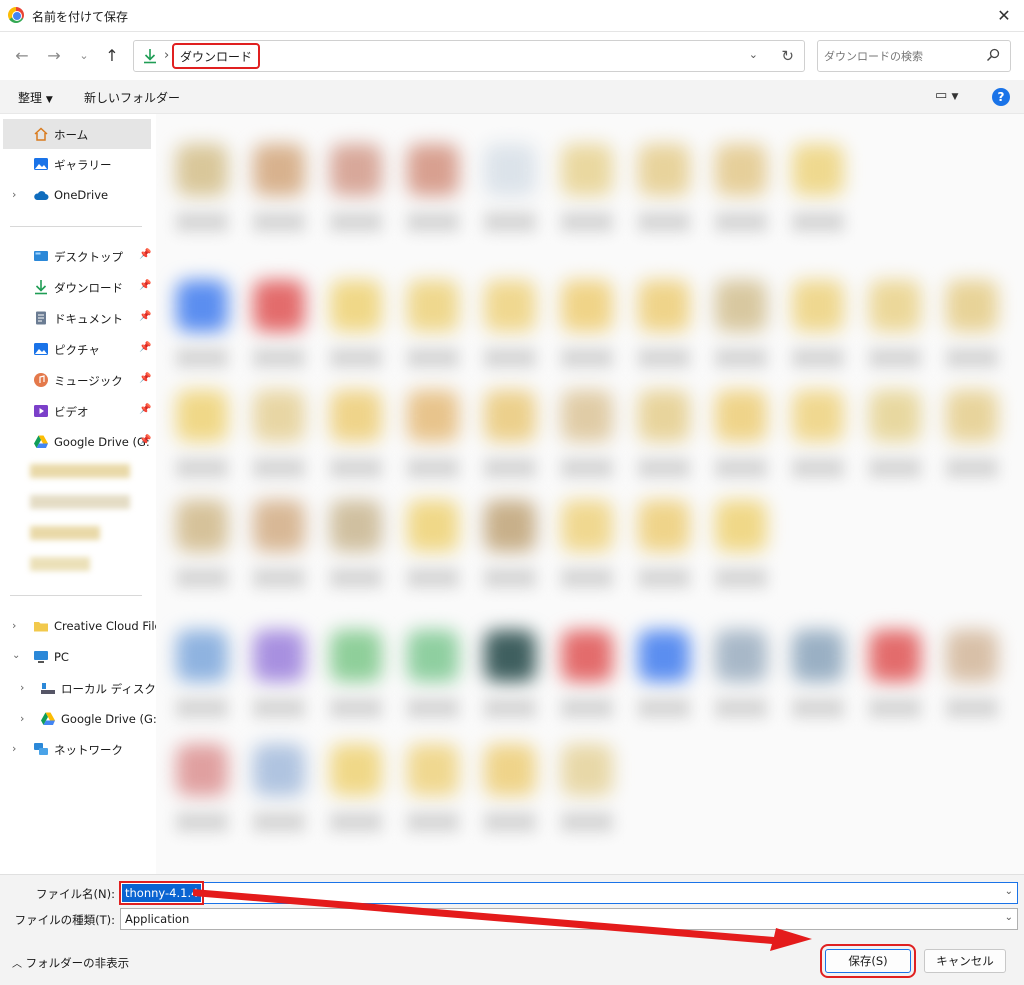  What do you see at coordinates (76, 411) in the screenshot?
I see `sidebar-item-videos: ビデオ 📌` at bounding box center [76, 411].